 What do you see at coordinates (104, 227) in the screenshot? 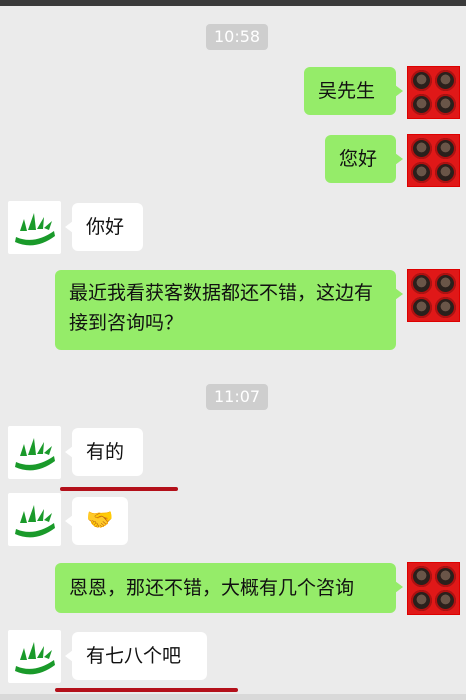
I see `message-bubble-received: 你好` at bounding box center [104, 227].